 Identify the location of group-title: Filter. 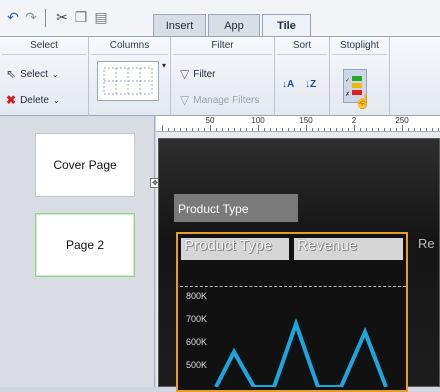
(222, 45).